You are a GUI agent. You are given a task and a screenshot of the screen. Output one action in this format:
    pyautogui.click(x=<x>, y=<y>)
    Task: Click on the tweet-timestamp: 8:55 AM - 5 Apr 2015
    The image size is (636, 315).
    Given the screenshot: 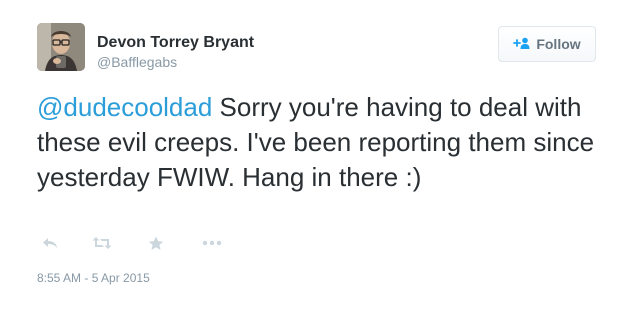 What is the action you would take?
    pyautogui.click(x=93, y=278)
    